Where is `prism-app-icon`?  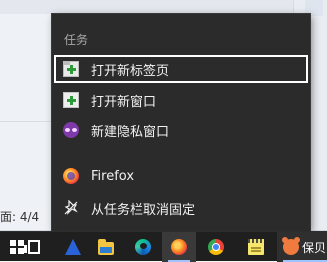
prism-app-icon is located at coordinates (73, 247).